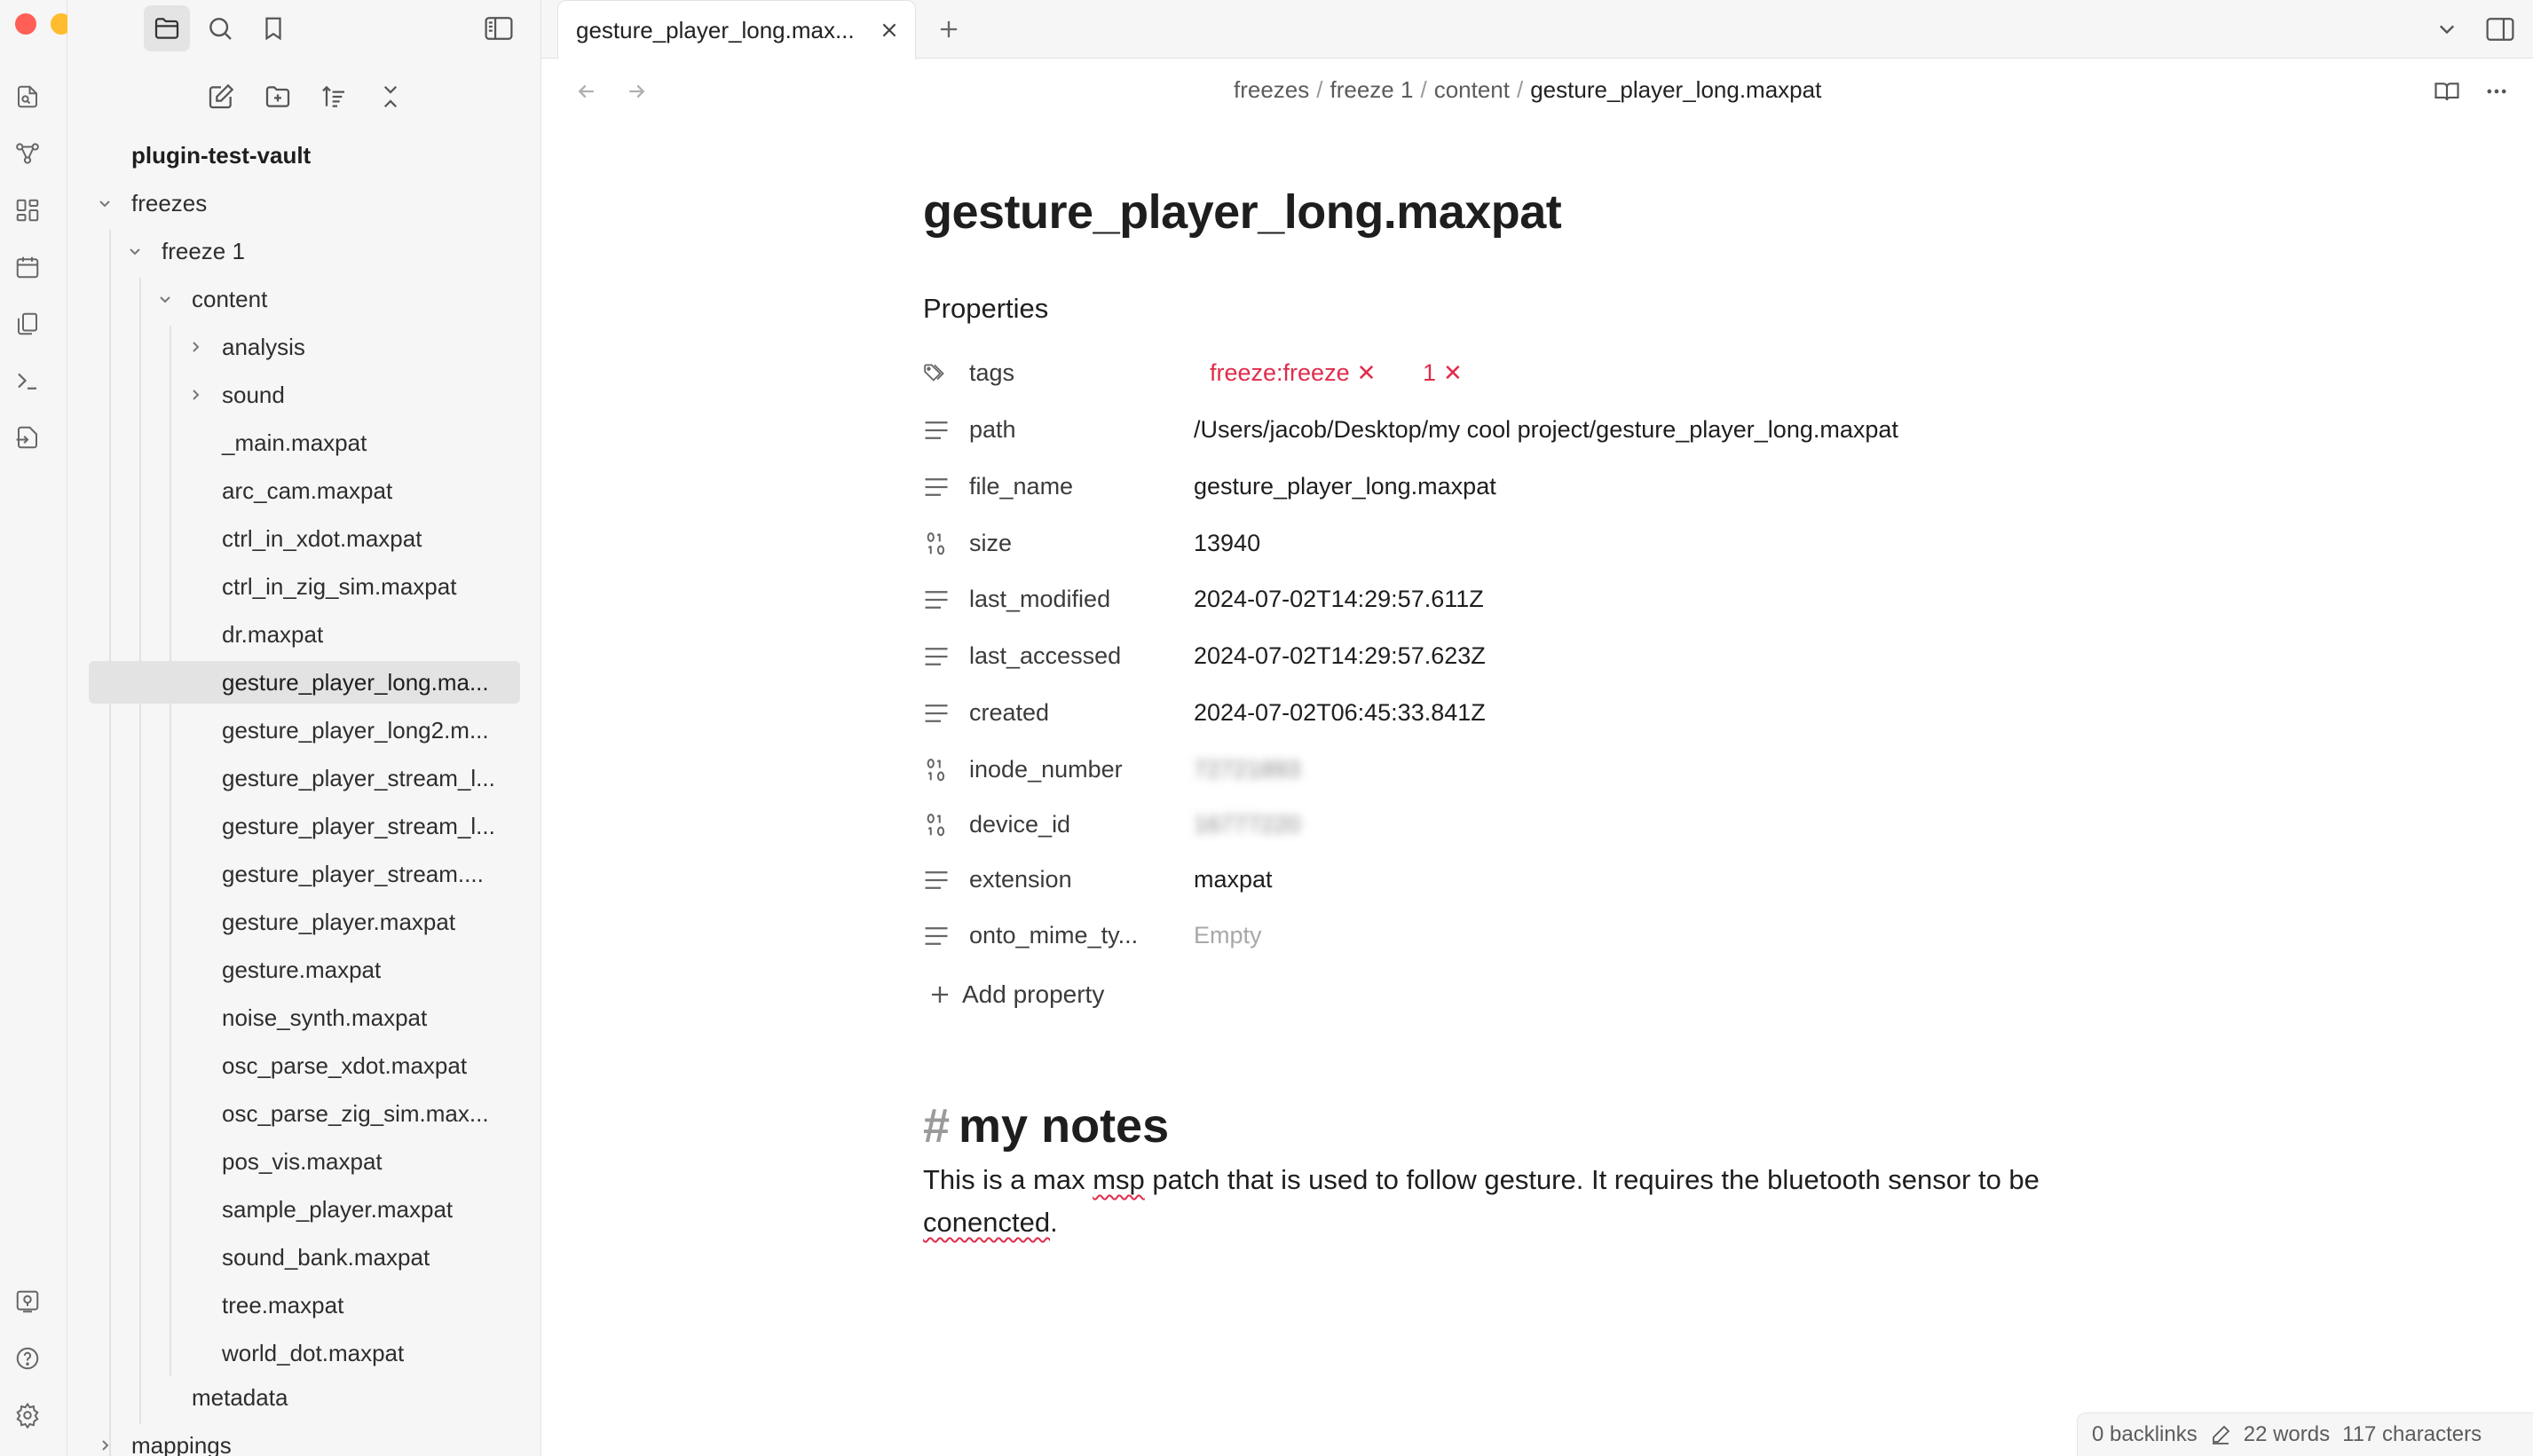 This screenshot has width=2533, height=1456. I want to click on sidebar-toggle-icon, so click(499, 28).